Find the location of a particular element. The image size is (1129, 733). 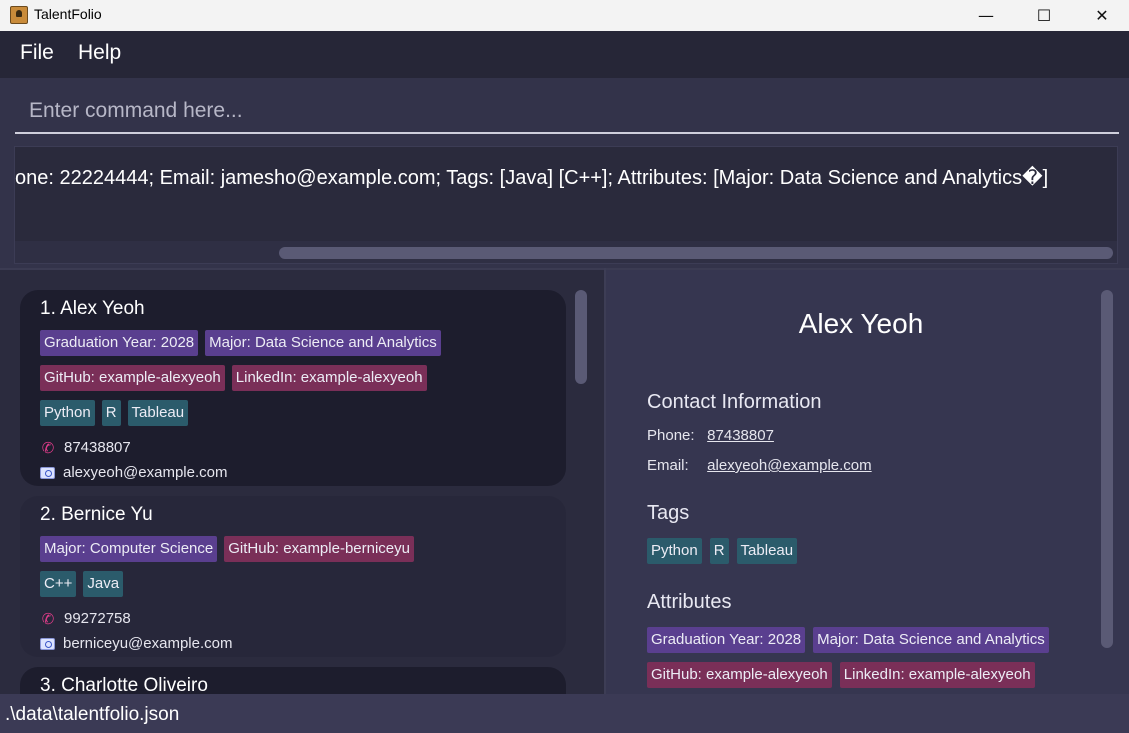

tag-chip: Java is located at coordinates (103, 584).